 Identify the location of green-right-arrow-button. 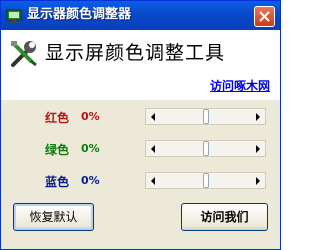
(257, 148).